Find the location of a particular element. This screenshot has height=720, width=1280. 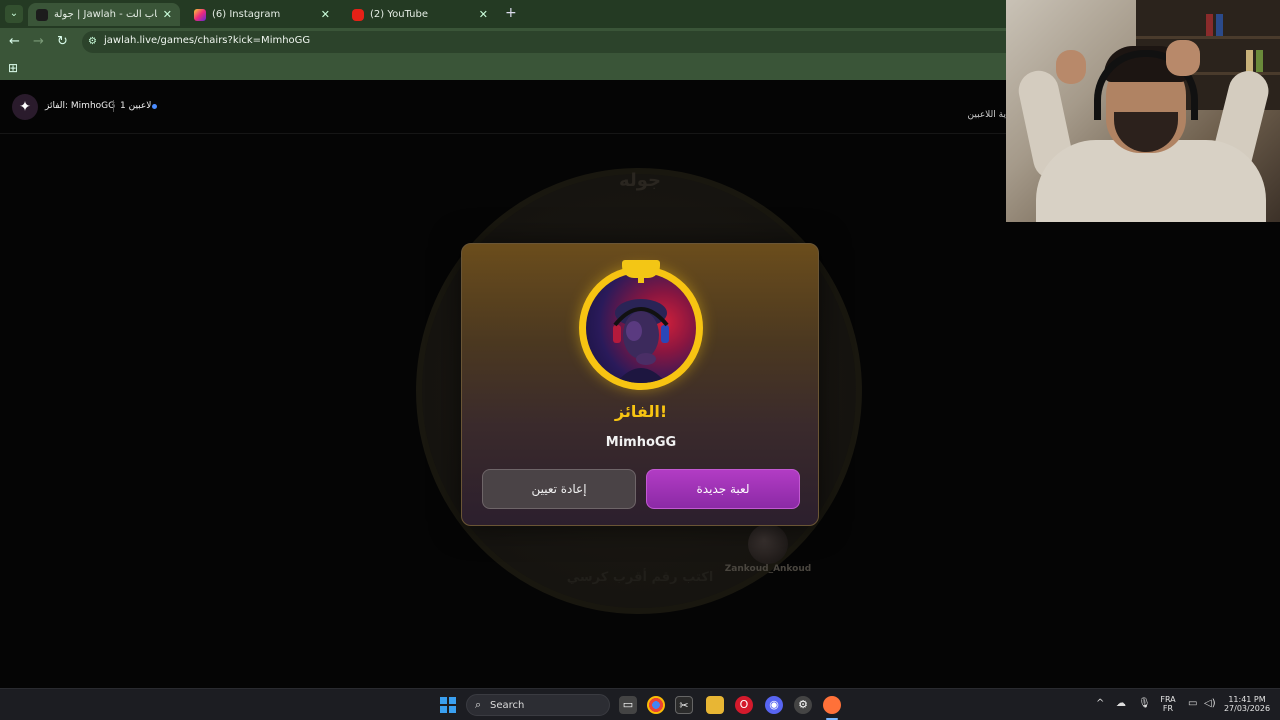

cloud-icon: ☁ is located at coordinates (1121, 703).